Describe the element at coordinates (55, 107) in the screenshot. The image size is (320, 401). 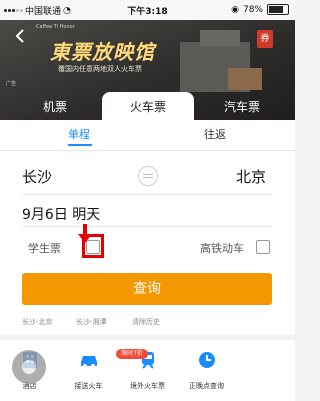
I see `tab-flight: 机票` at that location.